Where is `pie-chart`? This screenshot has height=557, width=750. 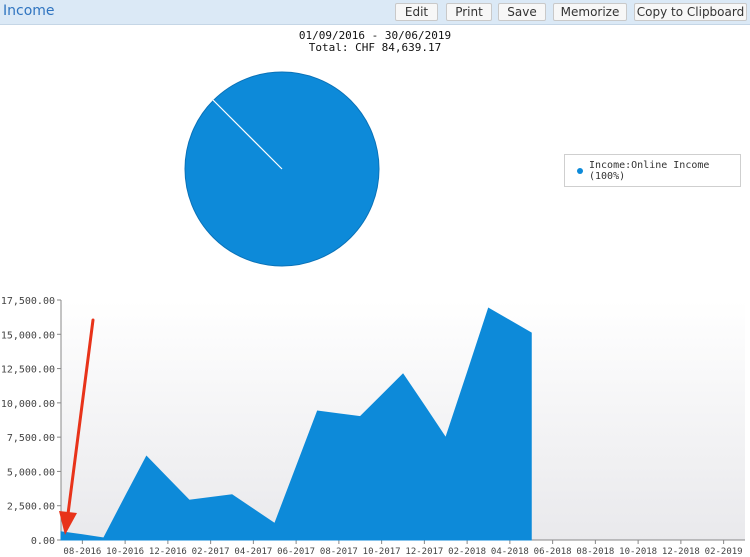 pie-chart is located at coordinates (282, 169).